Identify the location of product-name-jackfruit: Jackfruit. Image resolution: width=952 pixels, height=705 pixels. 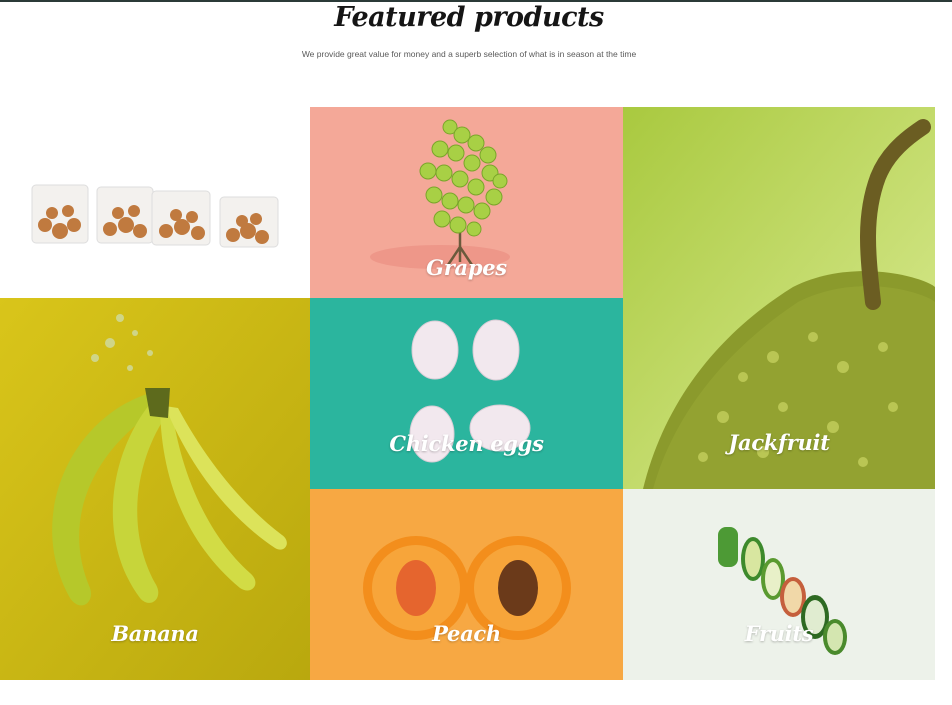
(779, 442).